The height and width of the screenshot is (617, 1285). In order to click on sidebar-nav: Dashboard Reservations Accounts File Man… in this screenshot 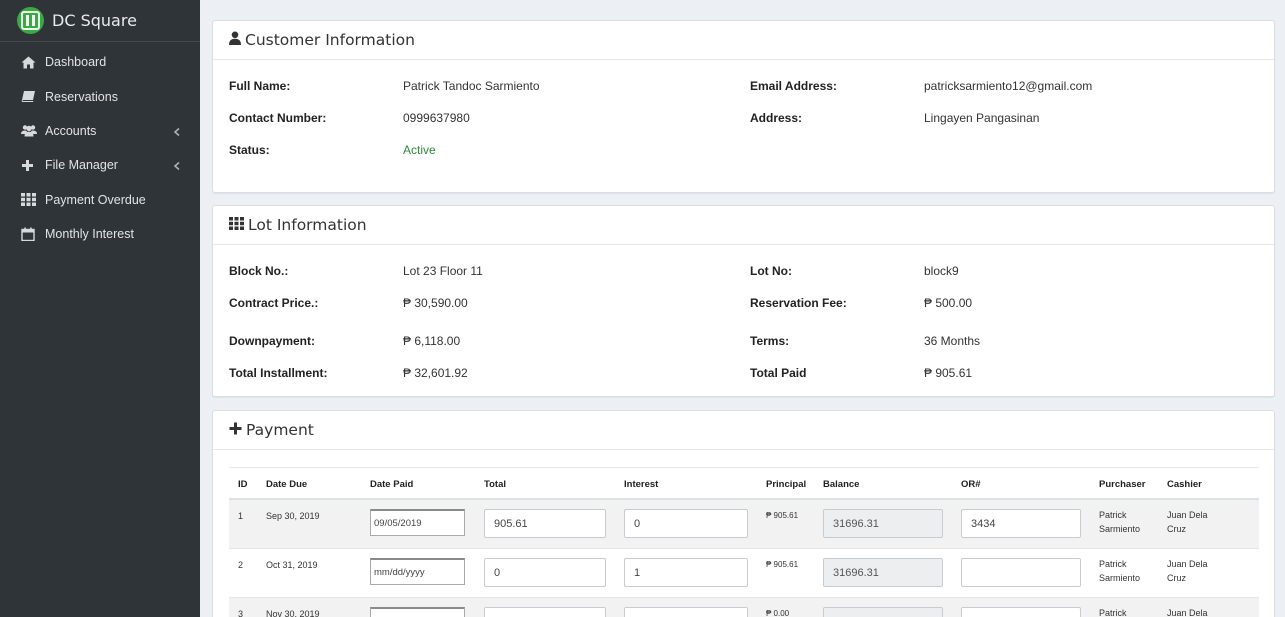, I will do `click(100, 148)`.